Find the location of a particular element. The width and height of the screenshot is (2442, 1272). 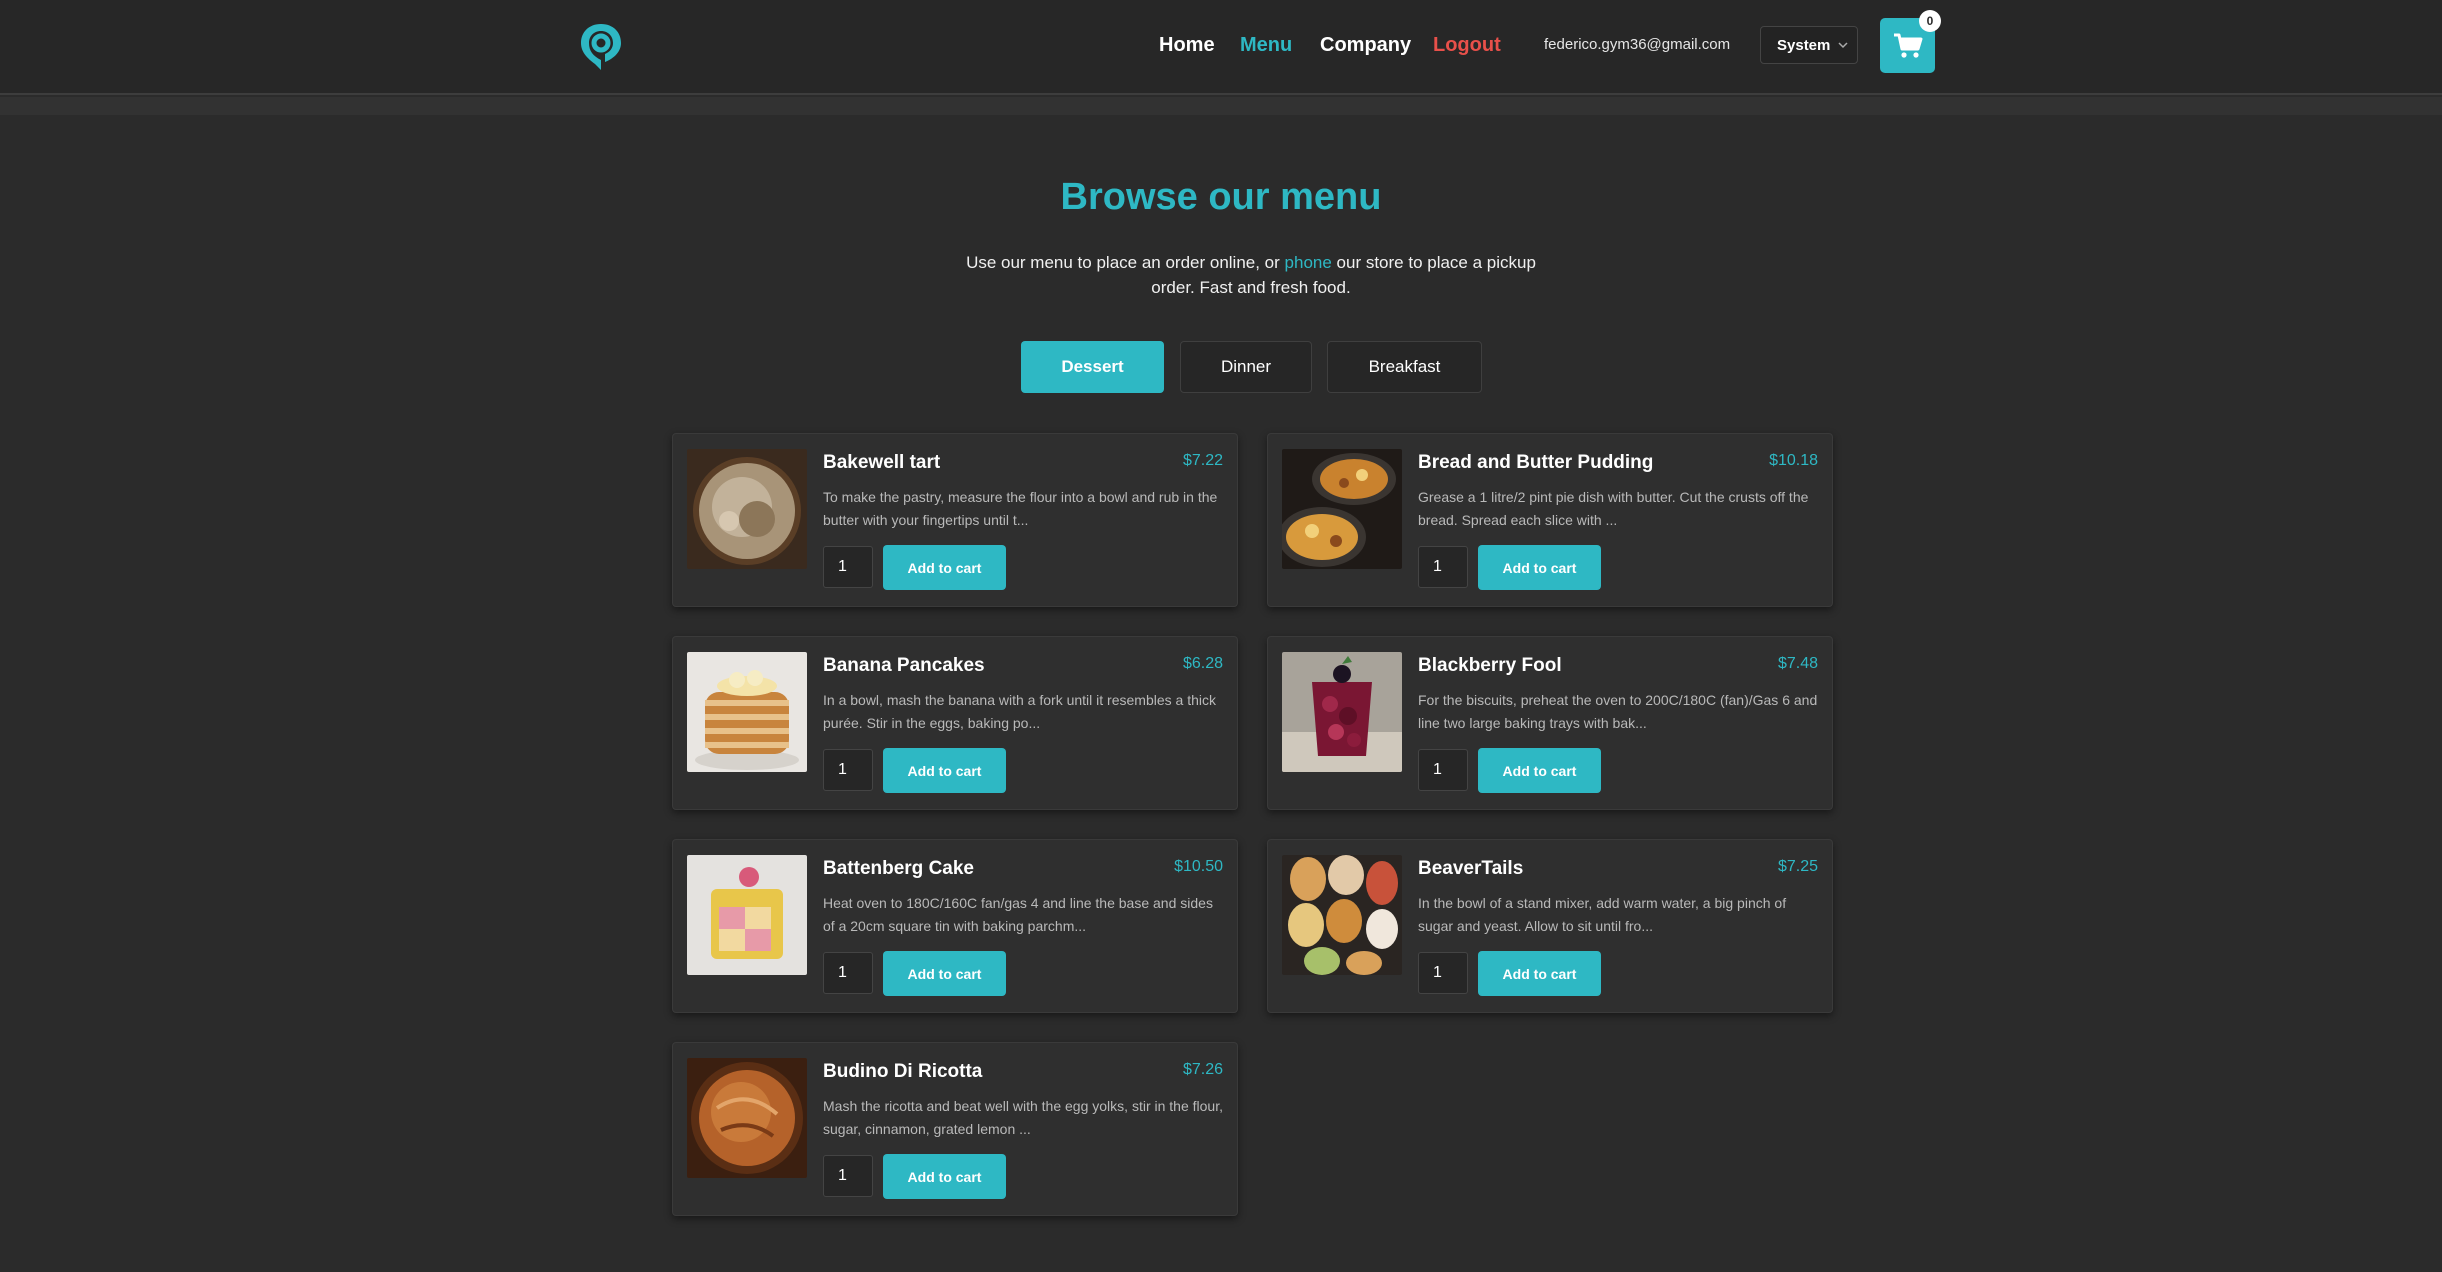

tab-dinner: Dinner is located at coordinates (1246, 367).